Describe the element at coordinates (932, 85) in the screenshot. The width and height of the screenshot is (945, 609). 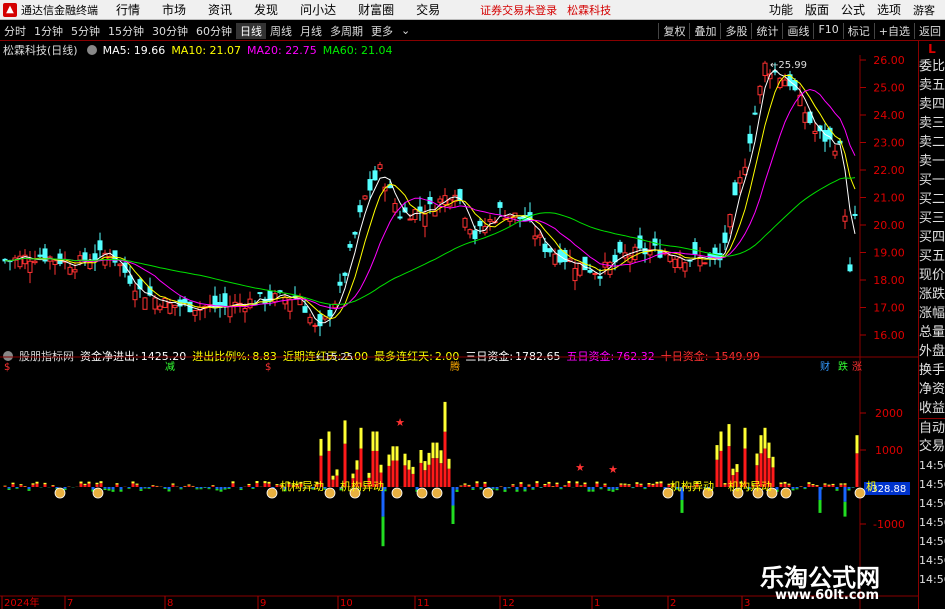
I see `panel-sell5: 卖五` at that location.